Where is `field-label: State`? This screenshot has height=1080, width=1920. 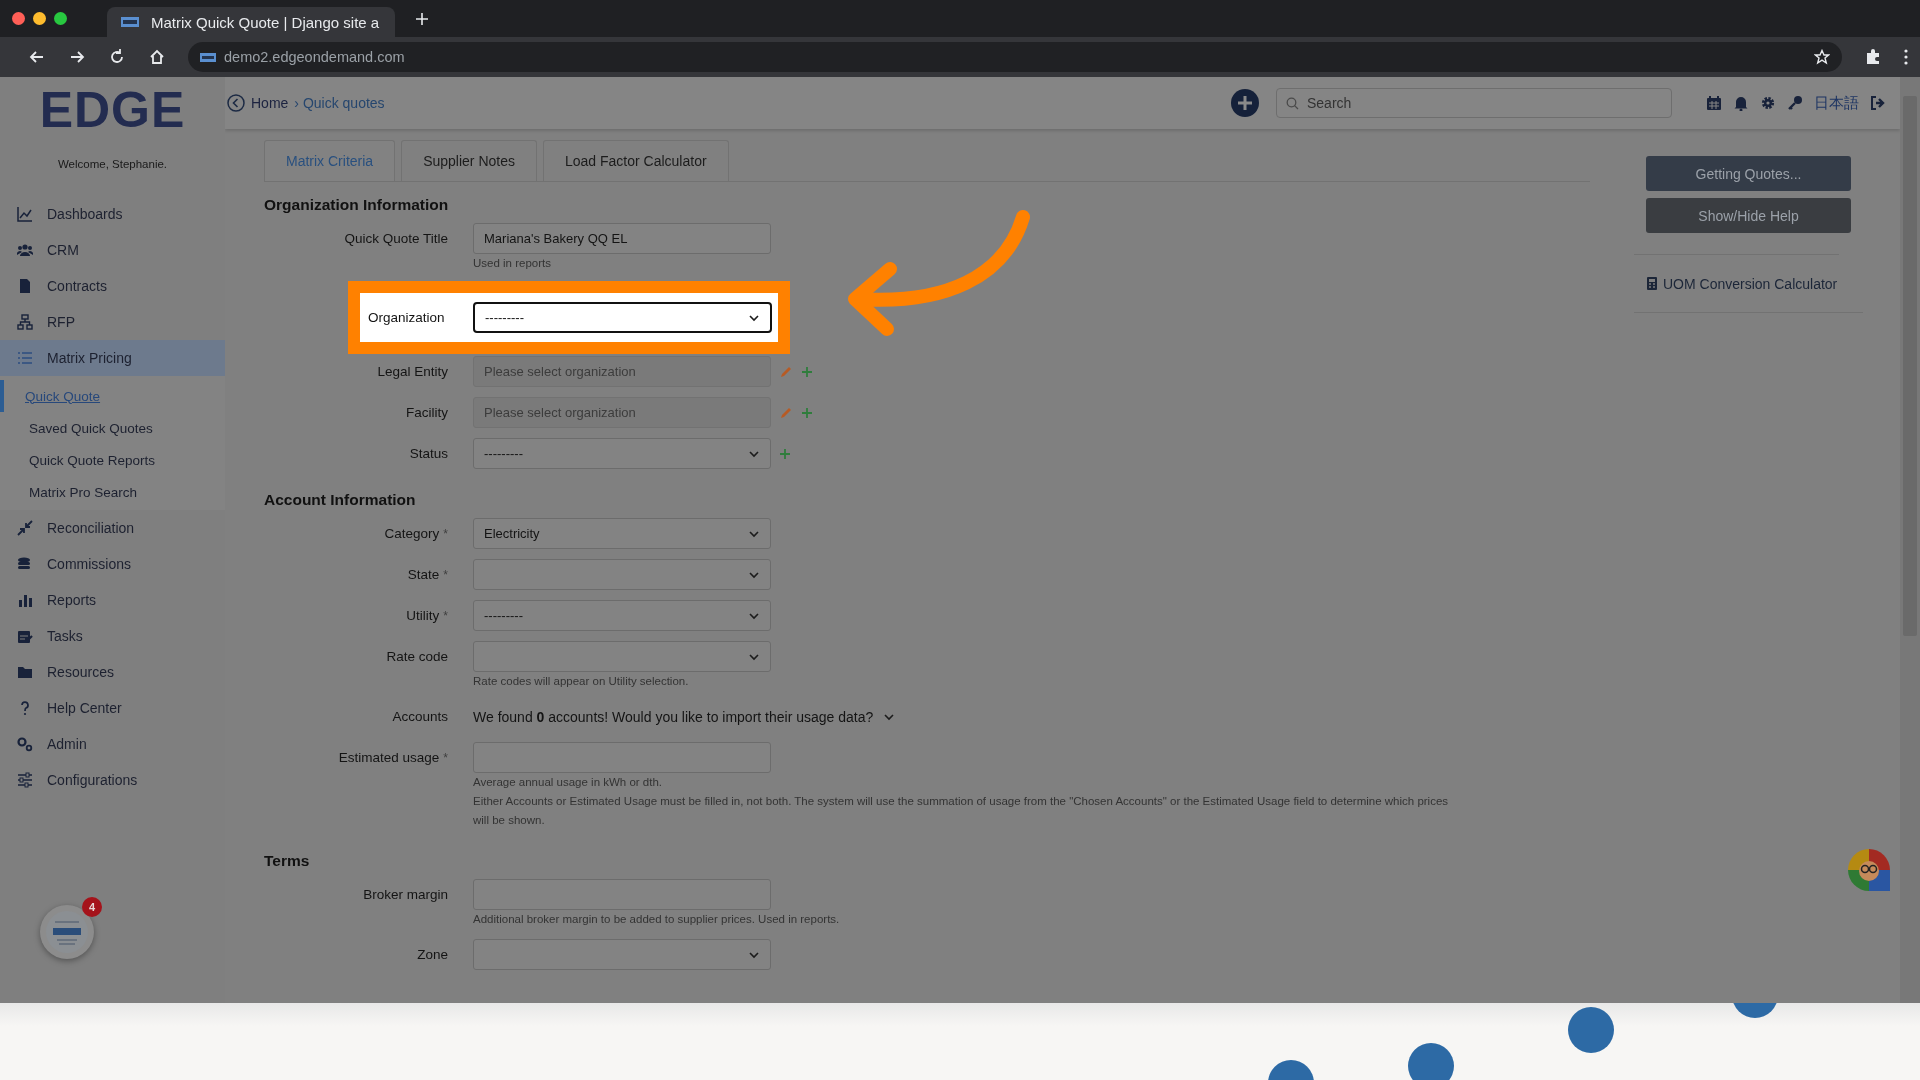 field-label: State is located at coordinates (423, 574).